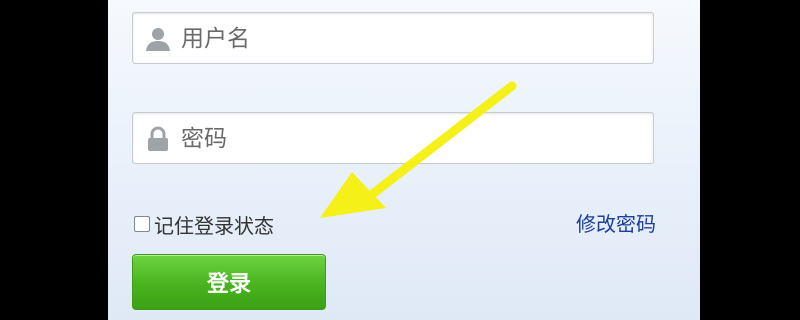 This screenshot has height=320, width=800. I want to click on username-field, so click(393, 38).